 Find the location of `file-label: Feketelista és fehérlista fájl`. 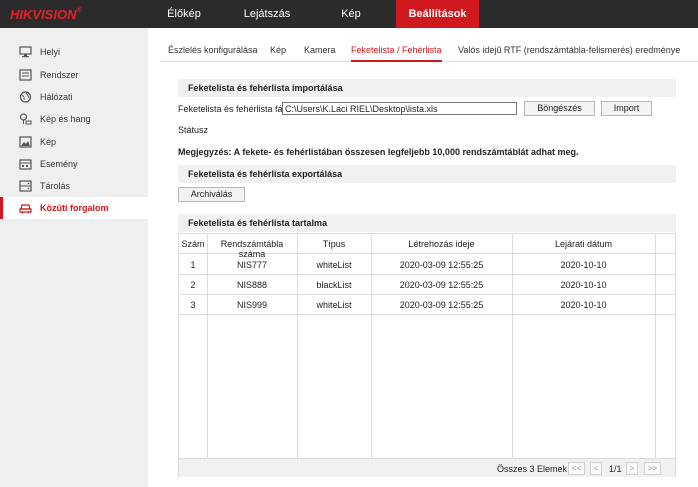

file-label: Feketelista és fehérlista fájl is located at coordinates (232, 109).